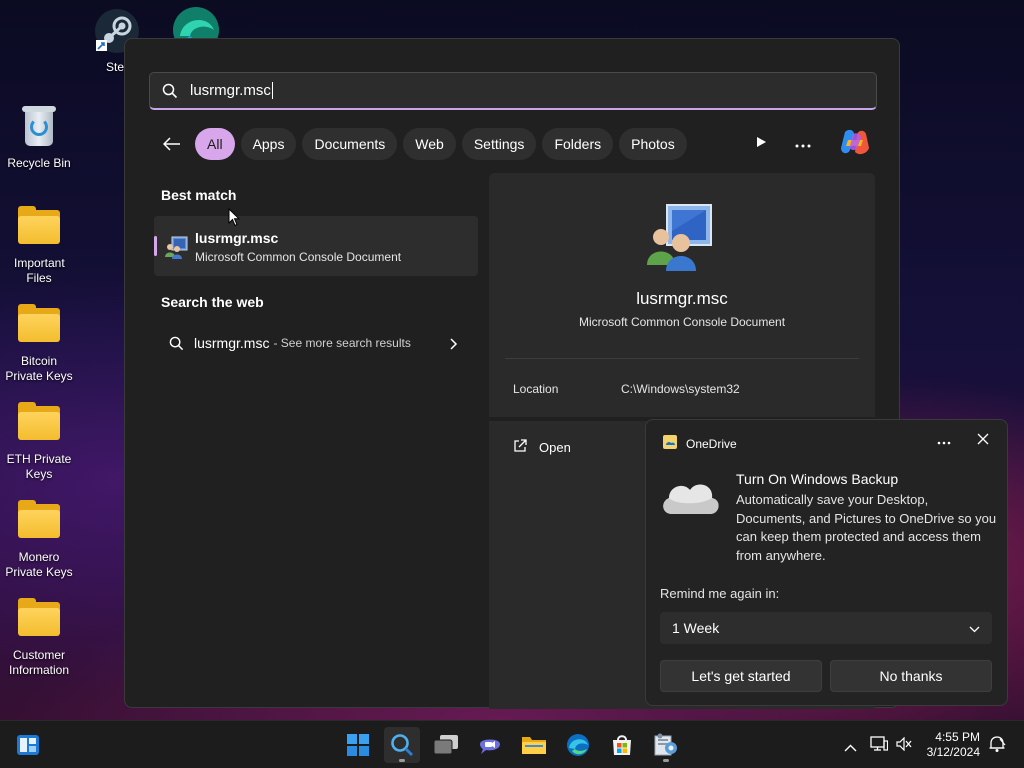 The width and height of the screenshot is (1024, 768). I want to click on taskbar: 4:55 PM 3/12/2024, so click(512, 744).